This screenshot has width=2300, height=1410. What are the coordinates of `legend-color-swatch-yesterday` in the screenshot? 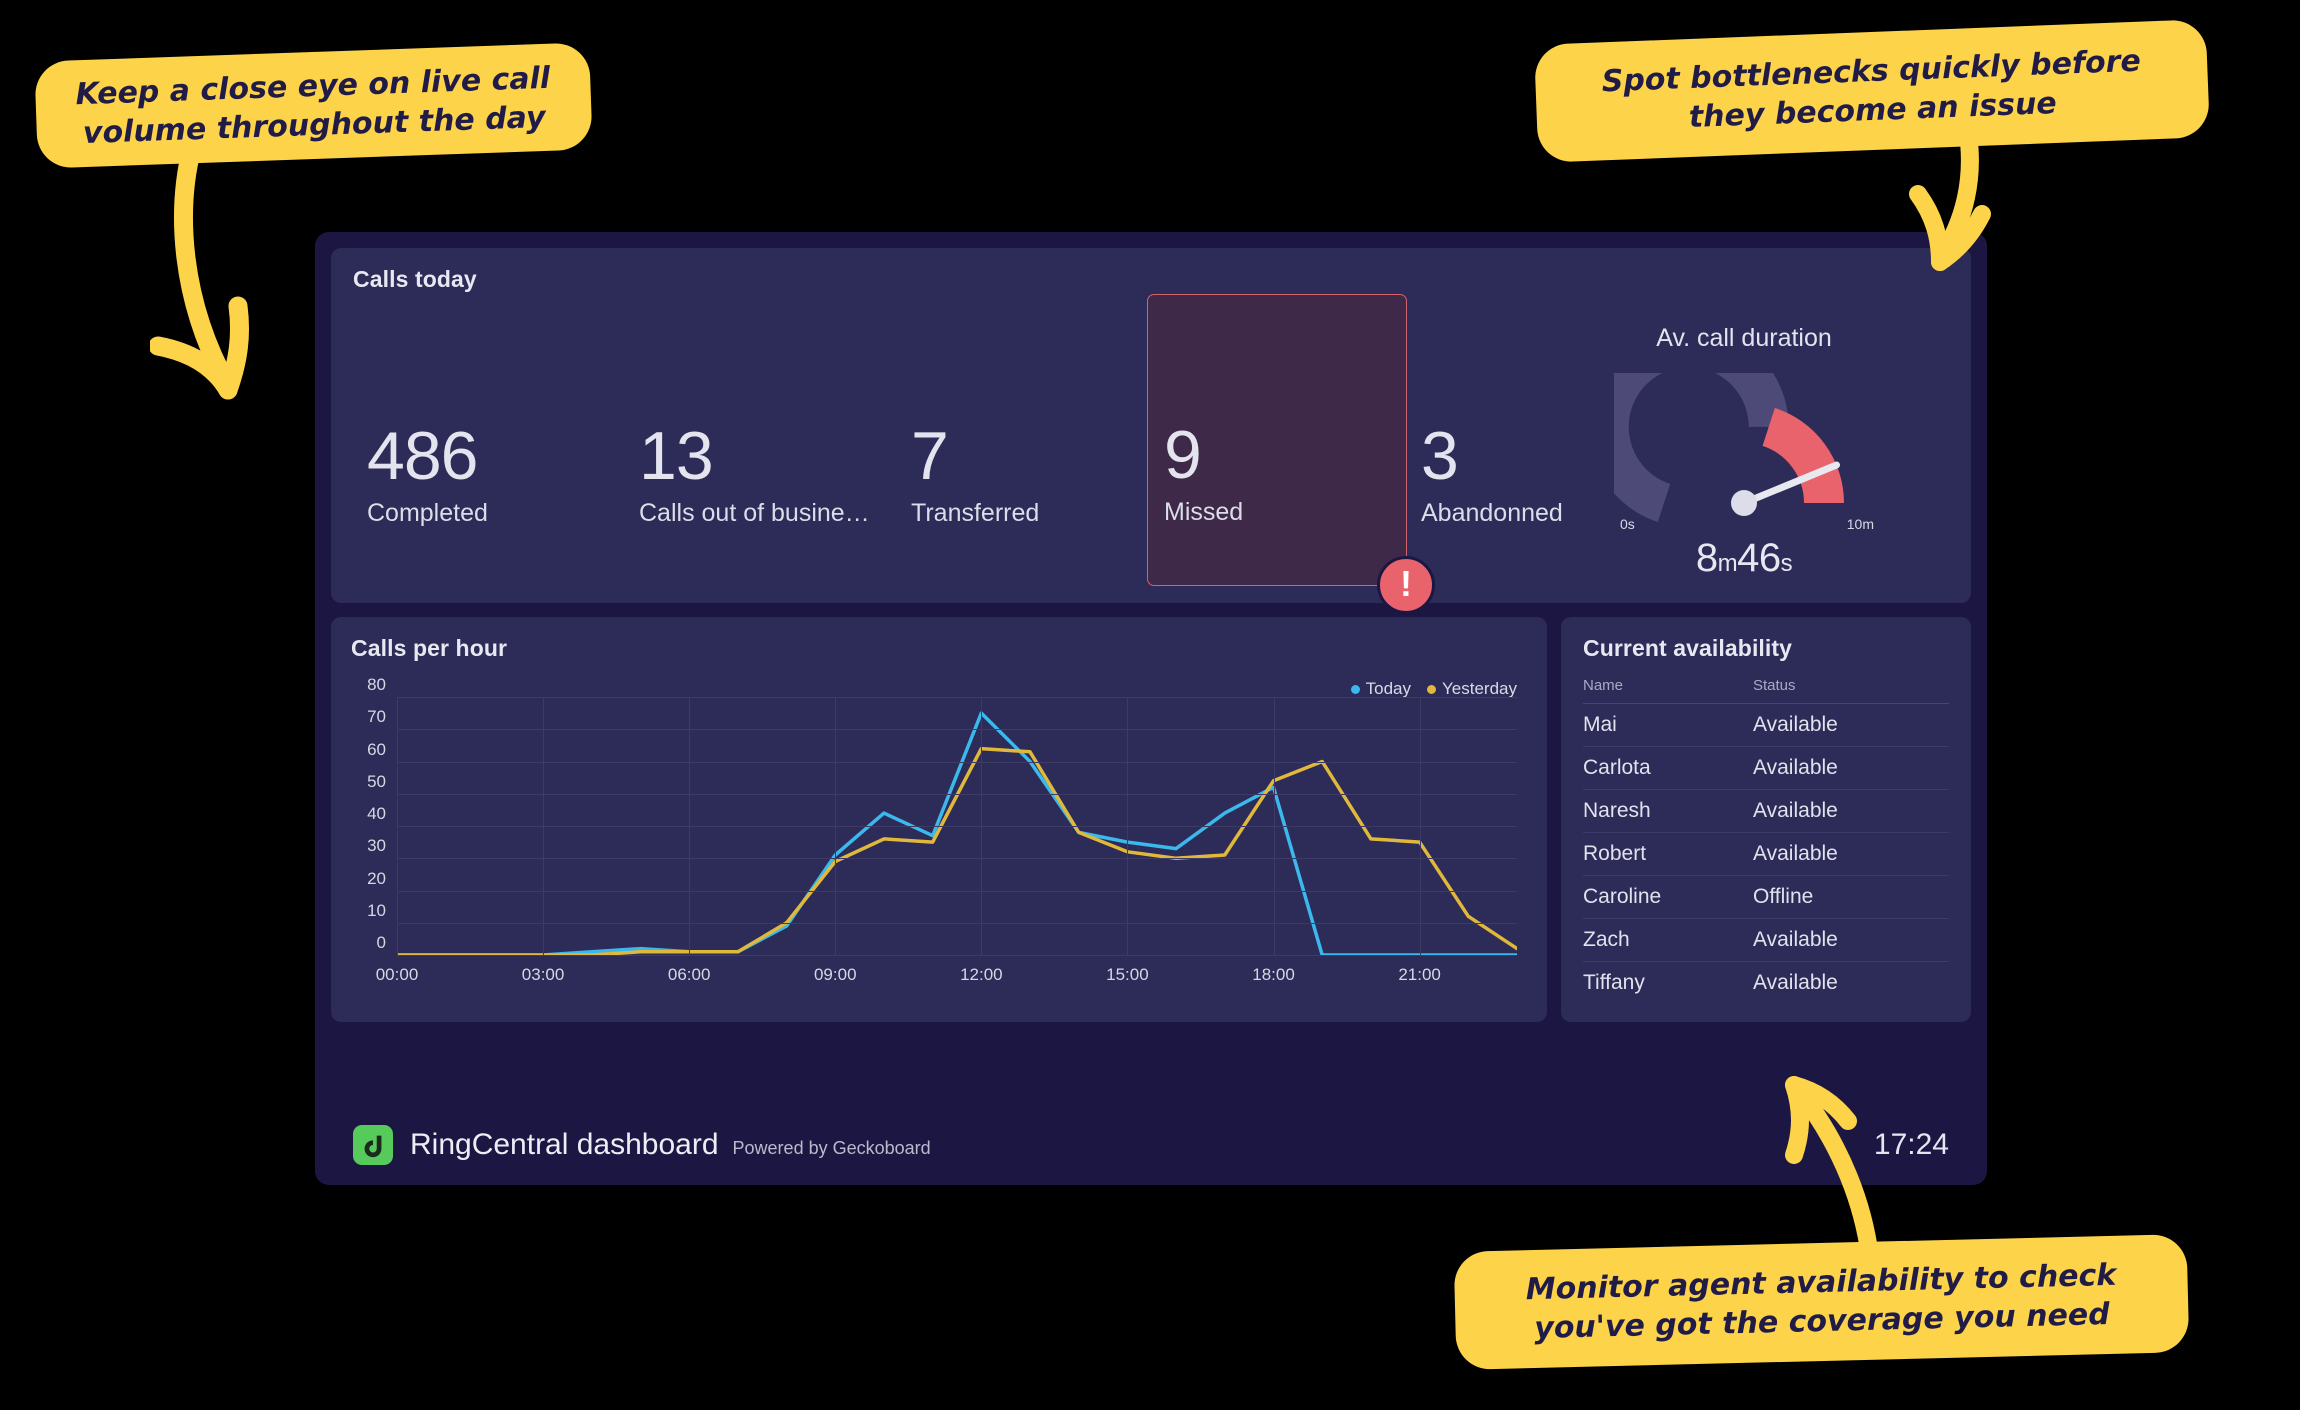 It's located at (1432, 689).